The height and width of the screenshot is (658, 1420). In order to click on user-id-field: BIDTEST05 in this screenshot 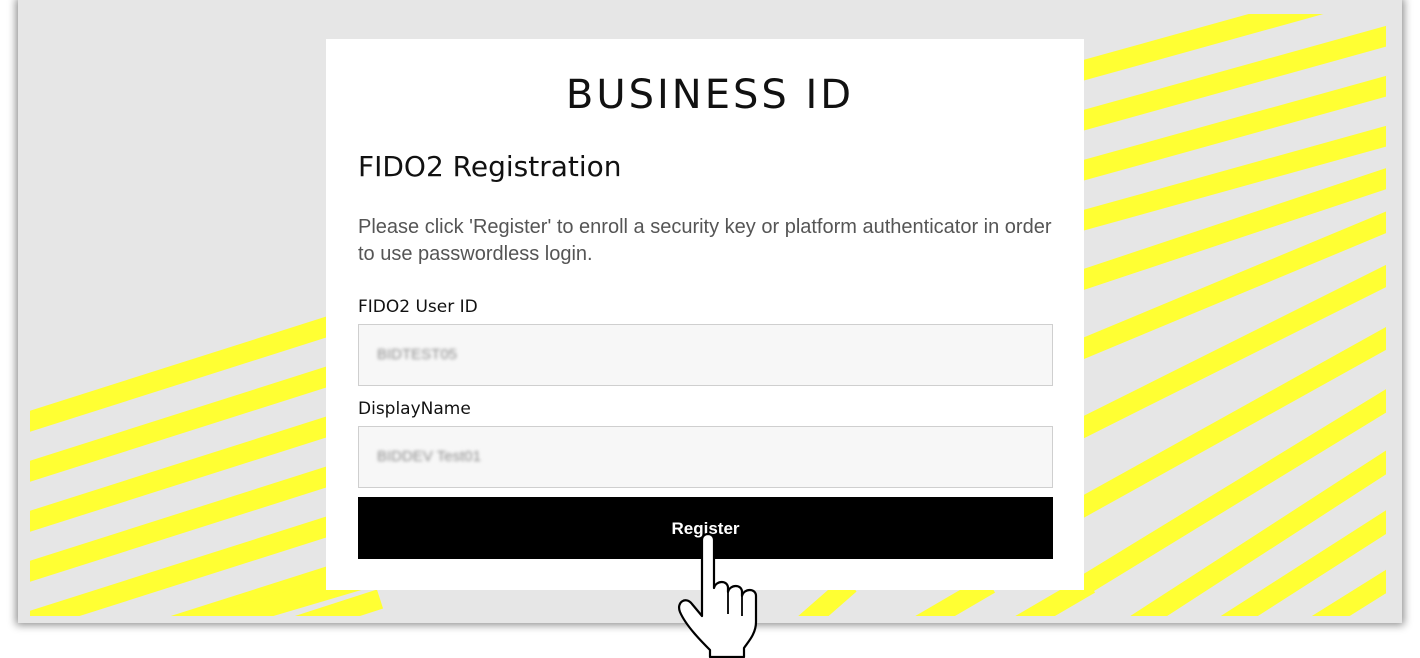, I will do `click(705, 355)`.